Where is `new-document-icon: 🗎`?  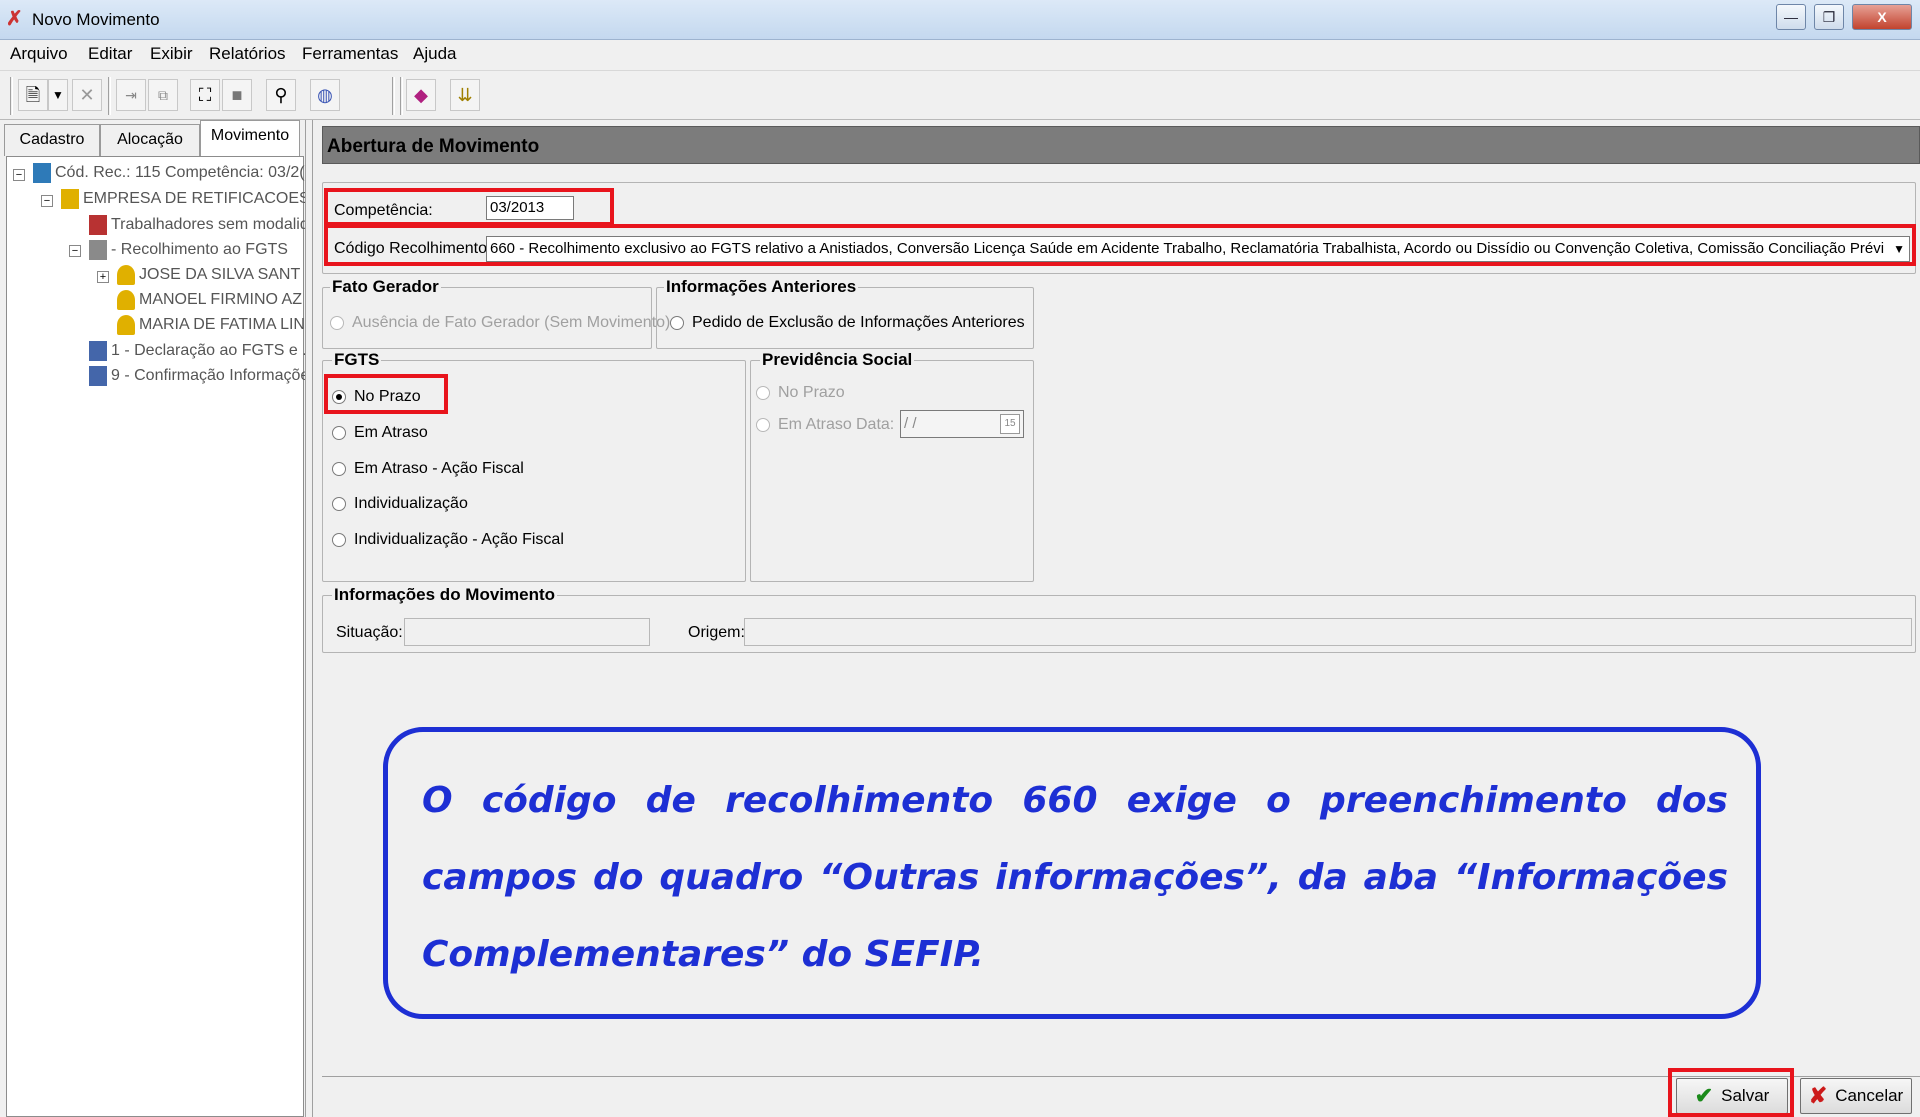
new-document-icon: 🗎 is located at coordinates (33, 95).